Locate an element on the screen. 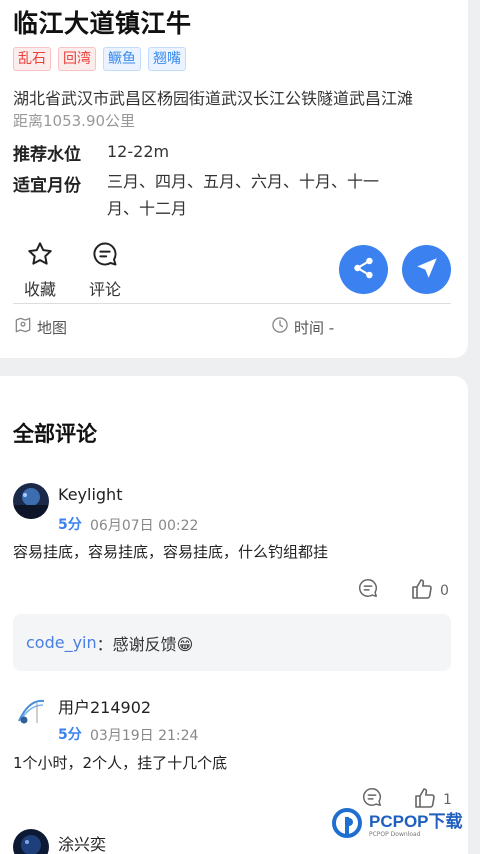 This screenshot has height=854, width=480. spot-distance: 距离1053.90公里 is located at coordinates (74, 121).